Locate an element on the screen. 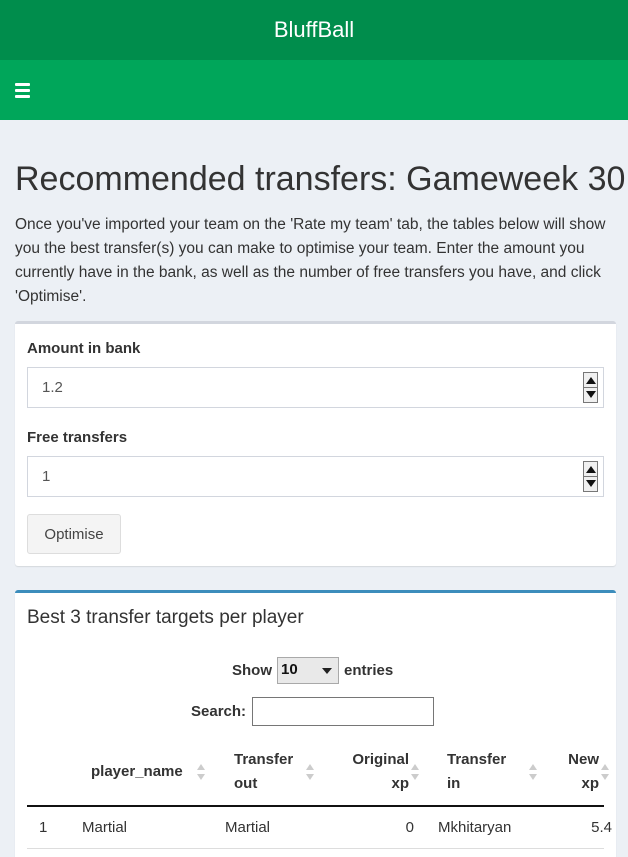 This screenshot has width=628, height=857. cell-transfer-in: Mkhitaryan is located at coordinates (475, 827).